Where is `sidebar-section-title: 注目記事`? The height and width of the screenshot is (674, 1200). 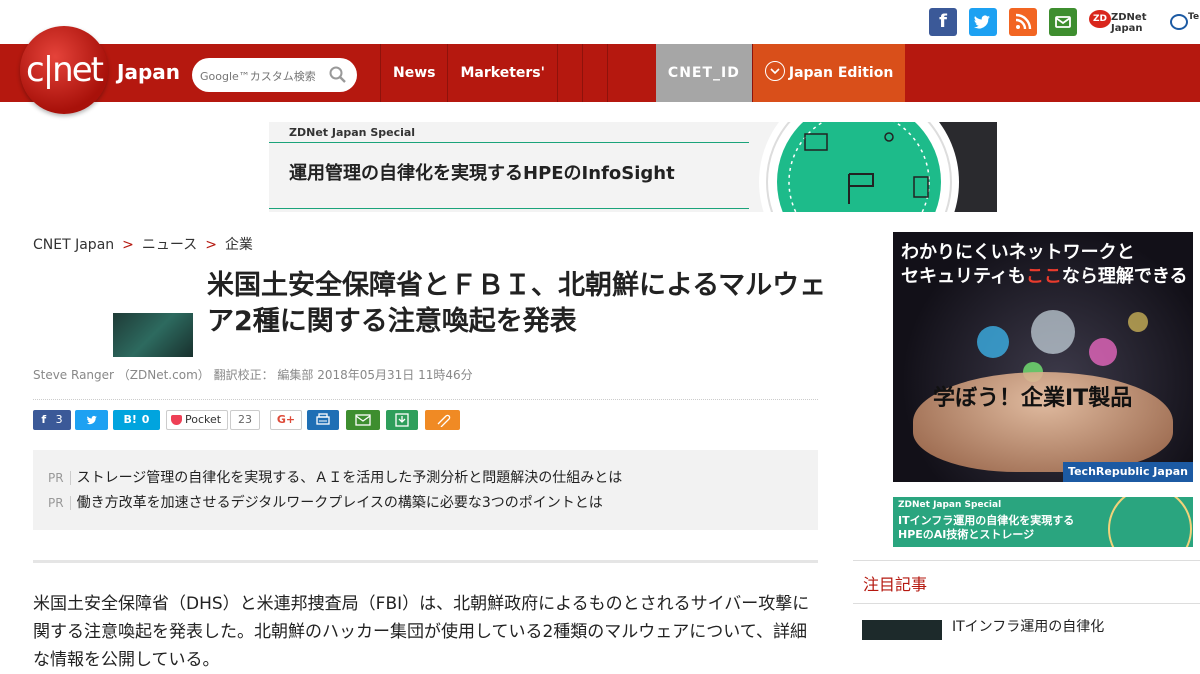
sidebar-section-title: 注目記事 is located at coordinates (895, 584).